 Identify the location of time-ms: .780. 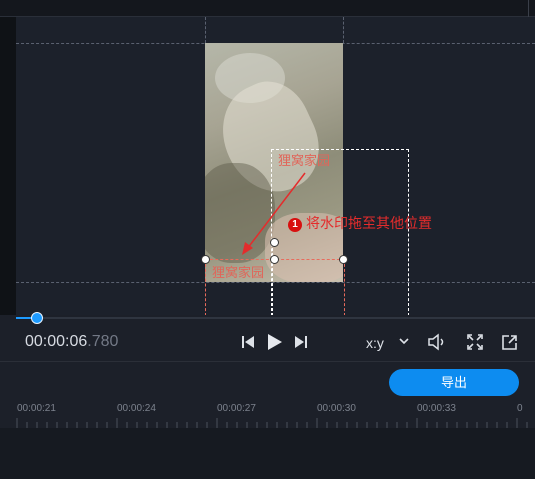
(103, 341).